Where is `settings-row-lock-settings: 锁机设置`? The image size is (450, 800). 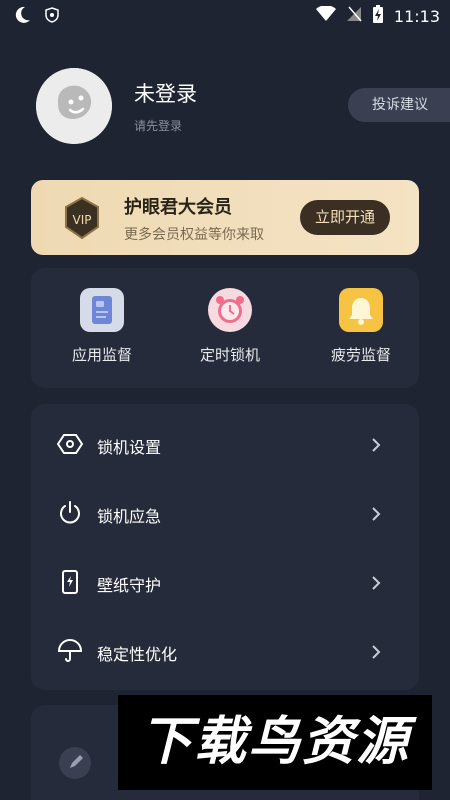
settings-row-lock-settings: 锁机设置 is located at coordinates (225, 445).